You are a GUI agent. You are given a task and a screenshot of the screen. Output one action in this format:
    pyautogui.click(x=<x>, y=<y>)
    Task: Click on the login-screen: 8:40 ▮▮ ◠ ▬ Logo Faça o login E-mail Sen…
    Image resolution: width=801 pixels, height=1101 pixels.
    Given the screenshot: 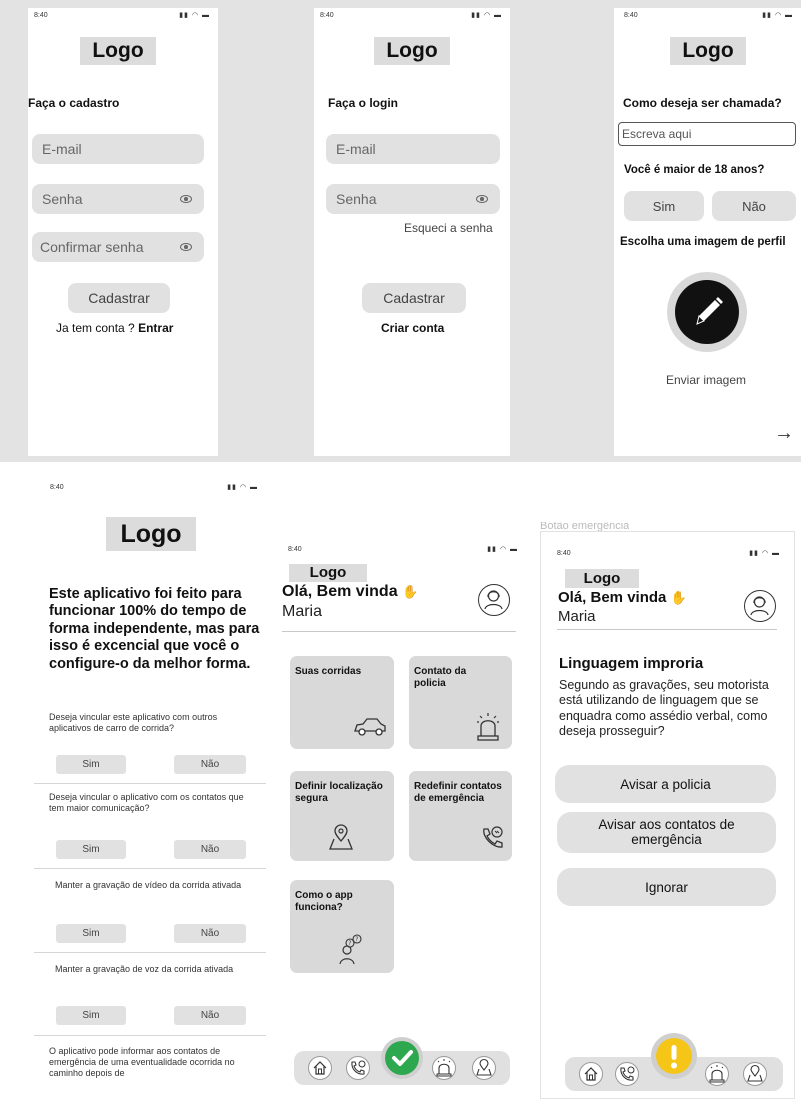 What is the action you would take?
    pyautogui.click(x=412, y=232)
    